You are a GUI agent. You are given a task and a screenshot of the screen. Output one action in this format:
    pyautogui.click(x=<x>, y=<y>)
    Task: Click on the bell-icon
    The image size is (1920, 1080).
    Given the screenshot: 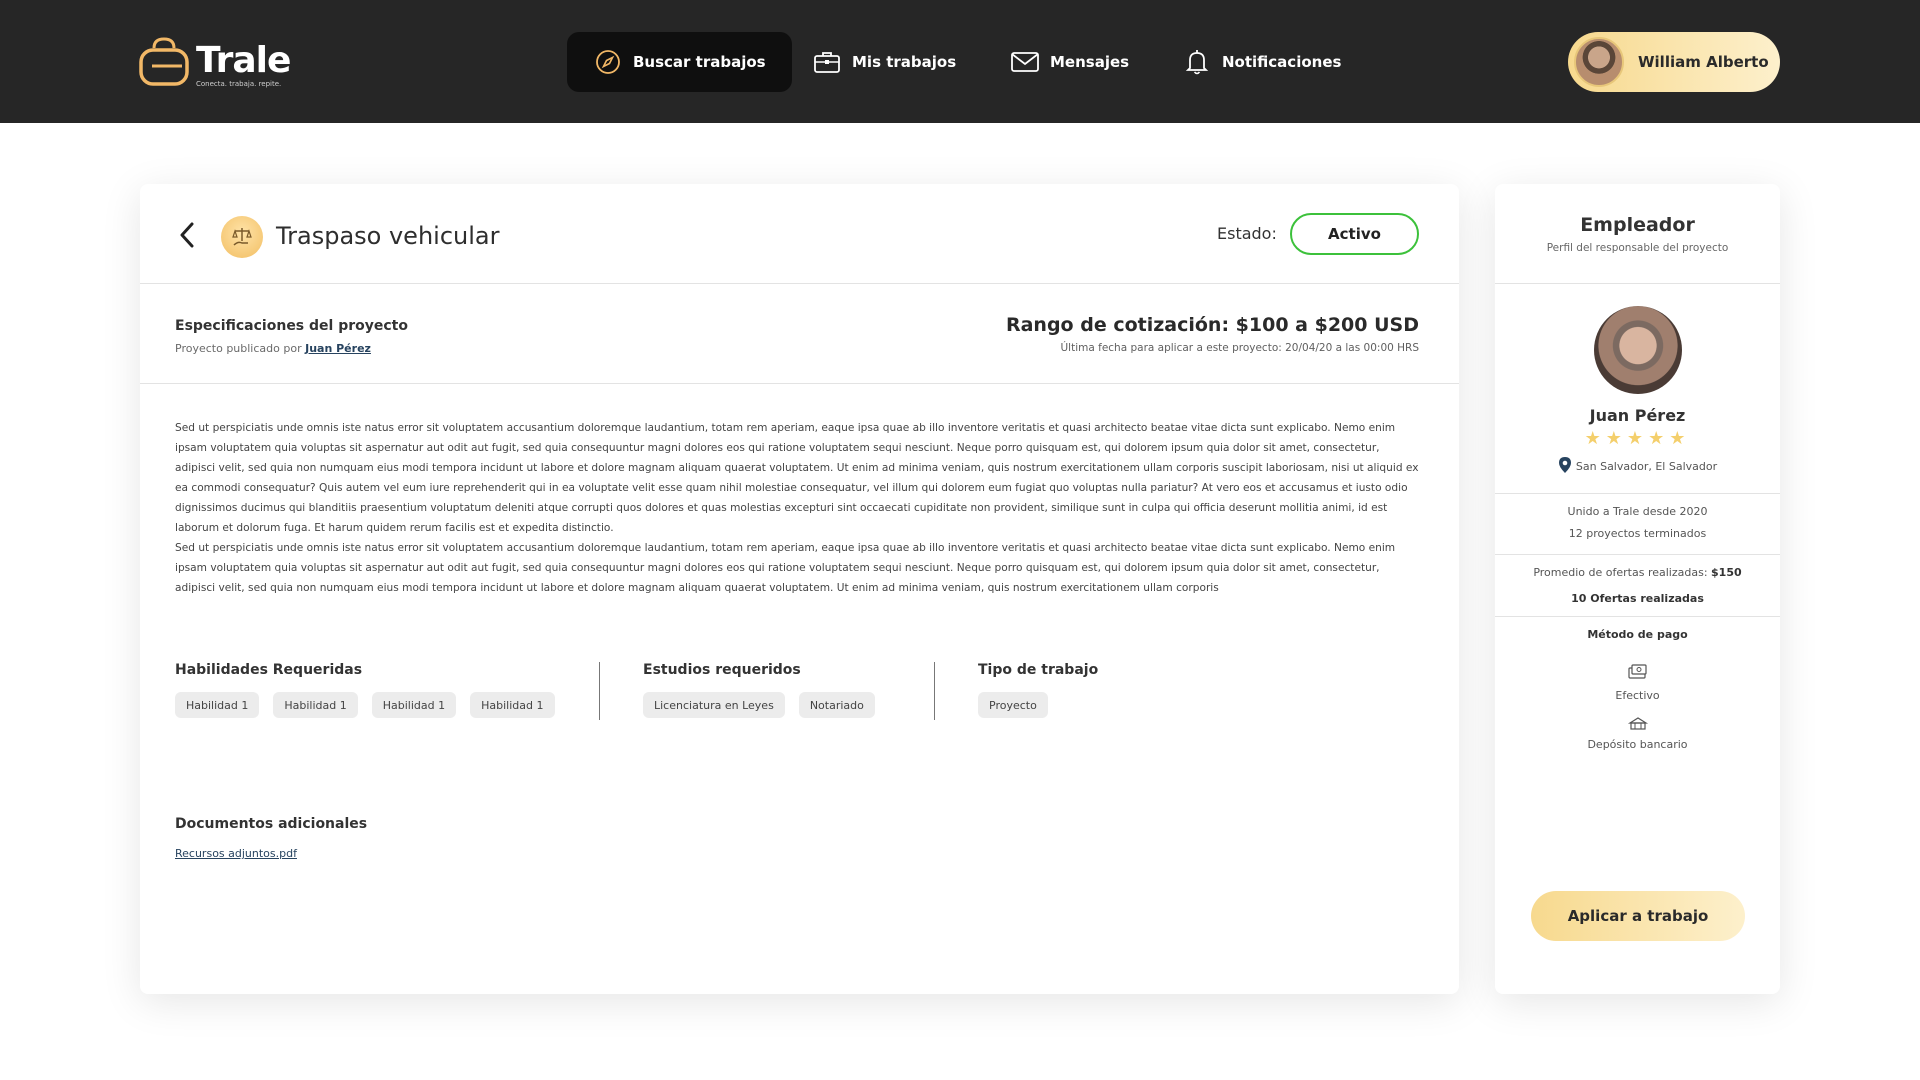 What is the action you would take?
    pyautogui.click(x=1197, y=62)
    